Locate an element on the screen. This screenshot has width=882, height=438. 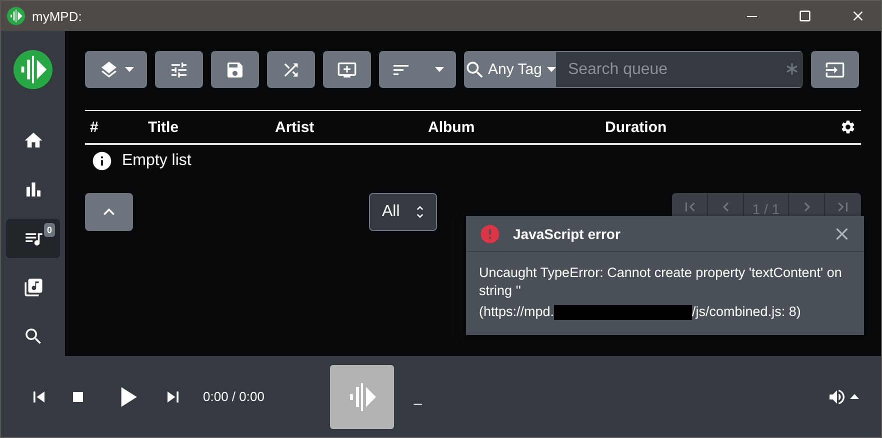
empty-message: Empty list is located at coordinates (157, 161).